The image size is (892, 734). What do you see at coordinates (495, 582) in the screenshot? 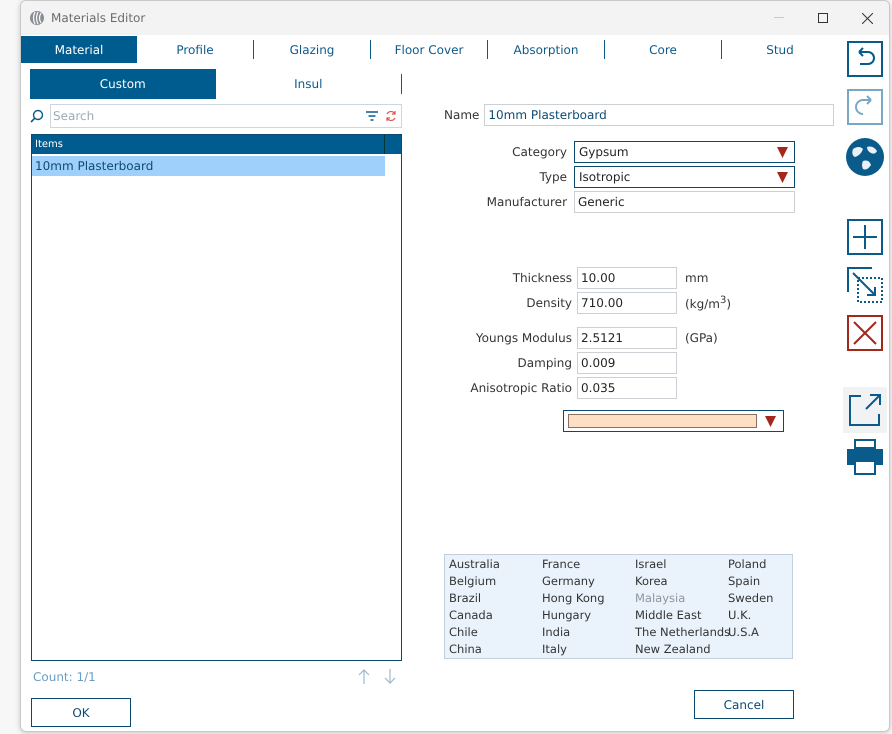
I see `country-item: Belgium` at bounding box center [495, 582].